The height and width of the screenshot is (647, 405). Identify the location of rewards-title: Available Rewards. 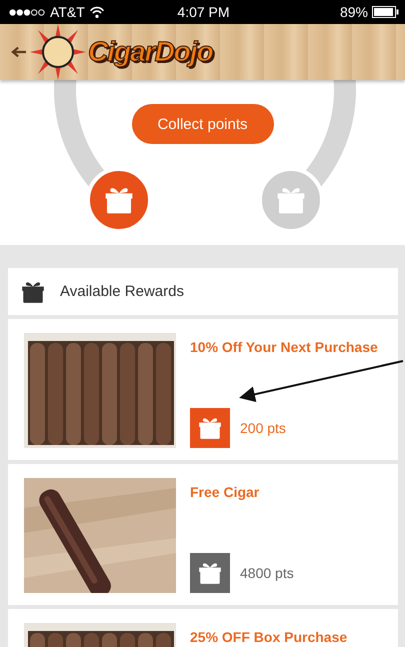
(122, 291).